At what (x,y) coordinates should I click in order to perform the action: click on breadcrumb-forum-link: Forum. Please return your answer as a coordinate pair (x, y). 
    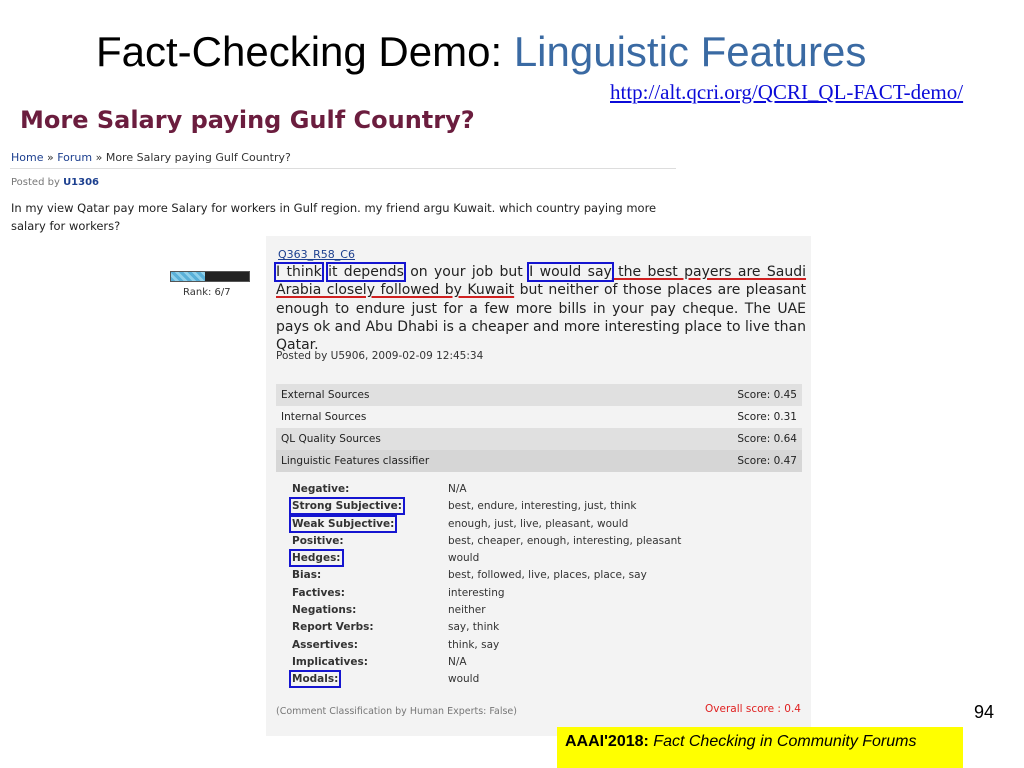
    Looking at the image, I should click on (74, 157).